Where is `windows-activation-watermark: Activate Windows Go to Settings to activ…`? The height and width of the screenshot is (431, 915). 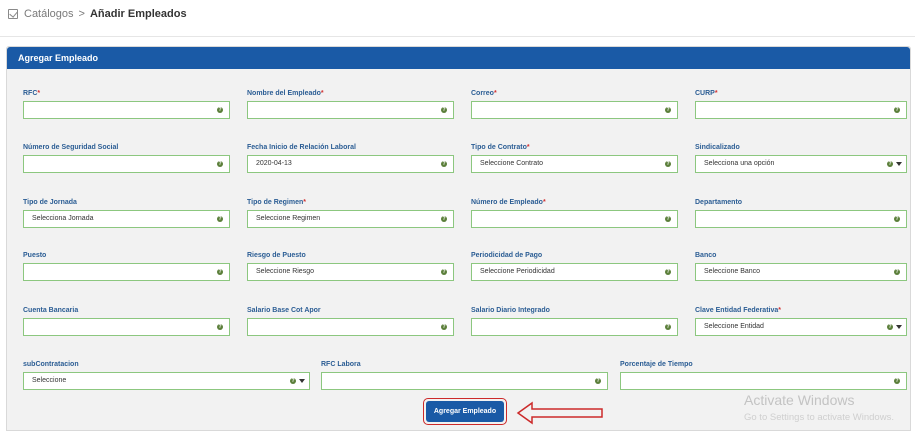
windows-activation-watermark: Activate Windows Go to Settings to activ… is located at coordinates (819, 409).